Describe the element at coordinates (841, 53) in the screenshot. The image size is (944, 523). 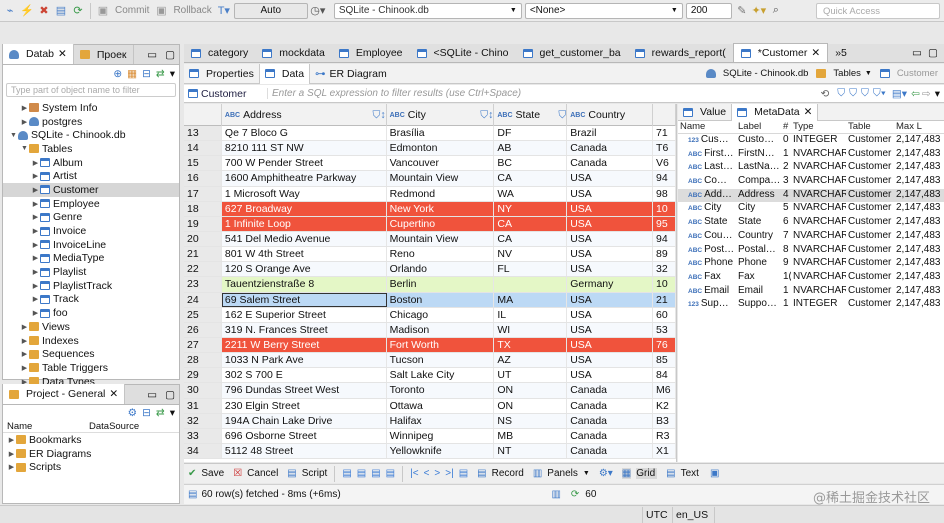
I see `editor-tab: »5` at that location.